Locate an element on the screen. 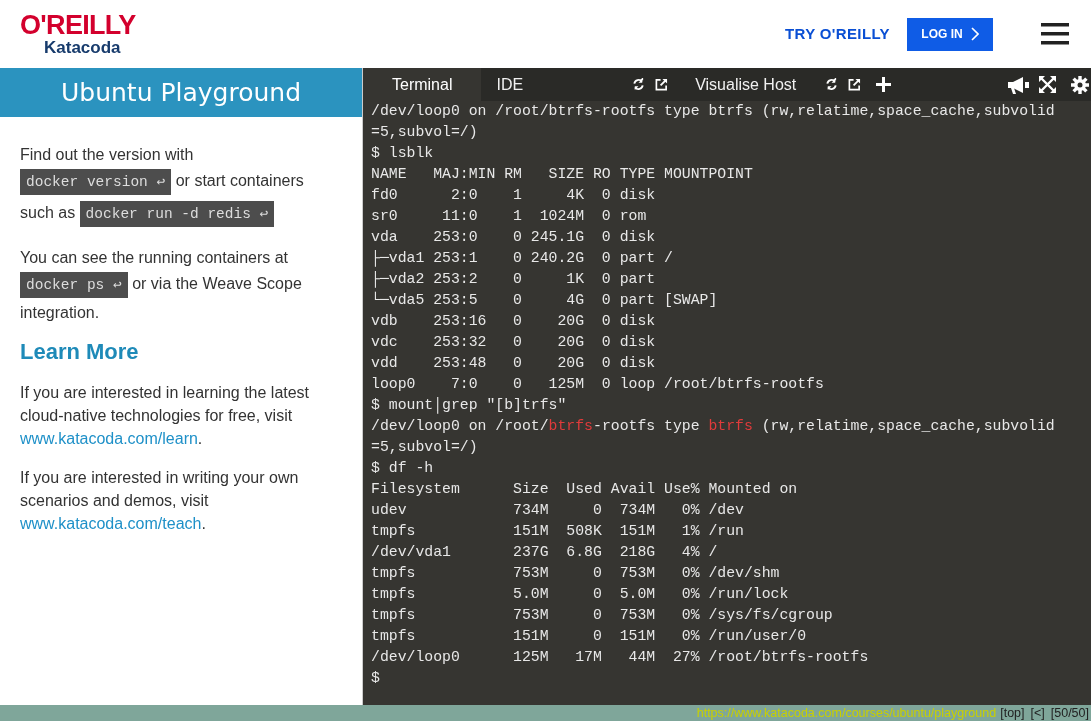  terminal-line: loop0 7:0 0 125M 0 loop /root/btrfs-rootfs is located at coordinates (598, 384).